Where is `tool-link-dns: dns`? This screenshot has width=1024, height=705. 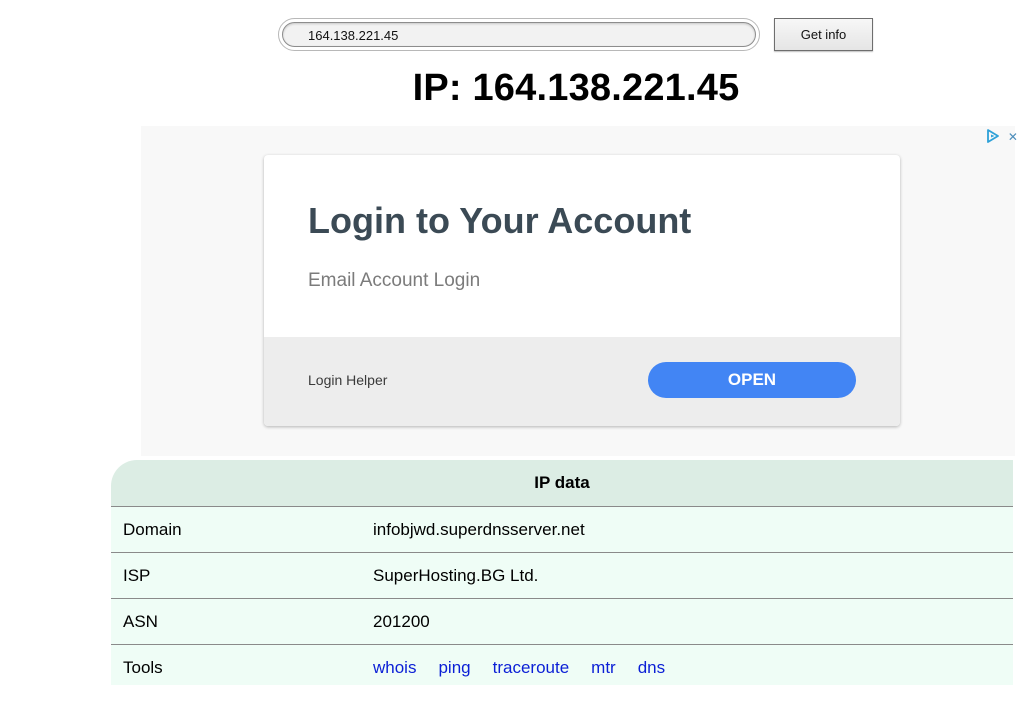 tool-link-dns: dns is located at coordinates (651, 667).